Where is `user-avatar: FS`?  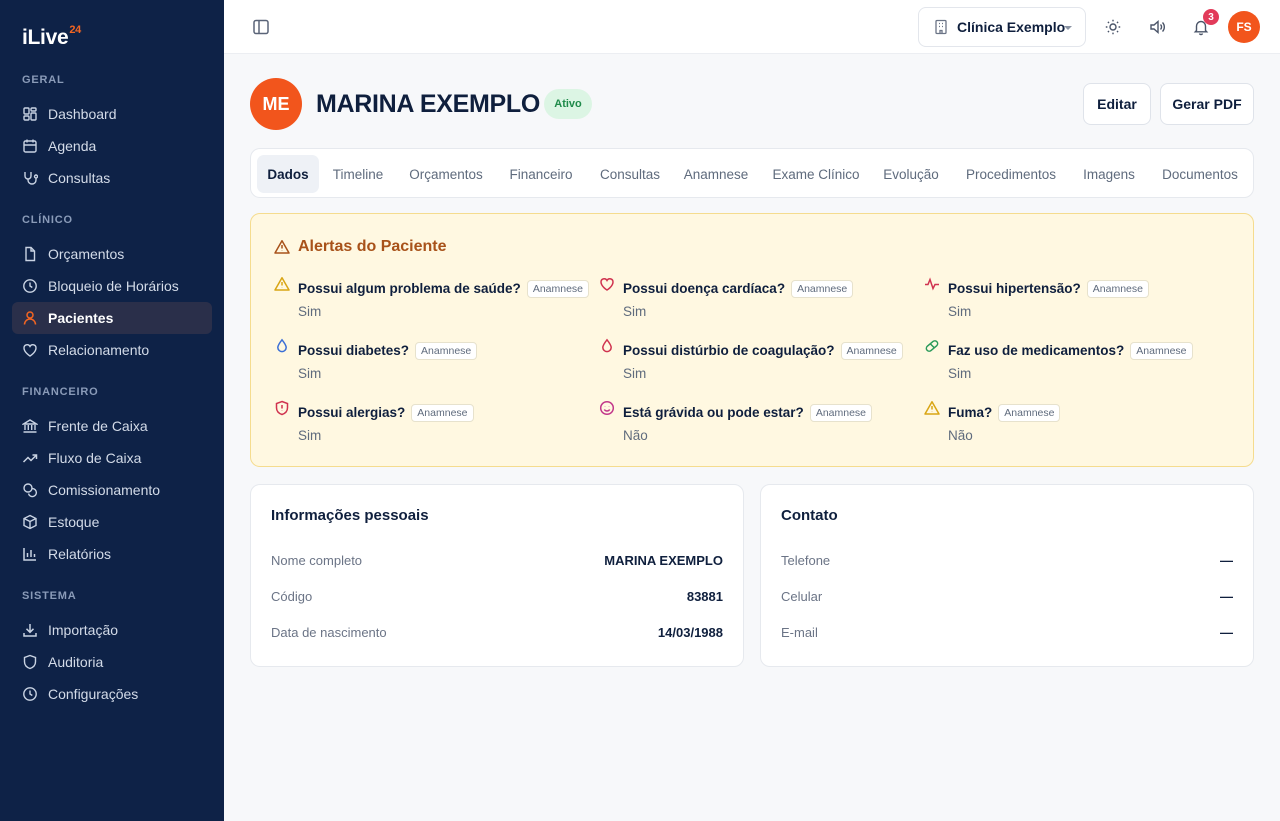
user-avatar: FS is located at coordinates (1244, 27).